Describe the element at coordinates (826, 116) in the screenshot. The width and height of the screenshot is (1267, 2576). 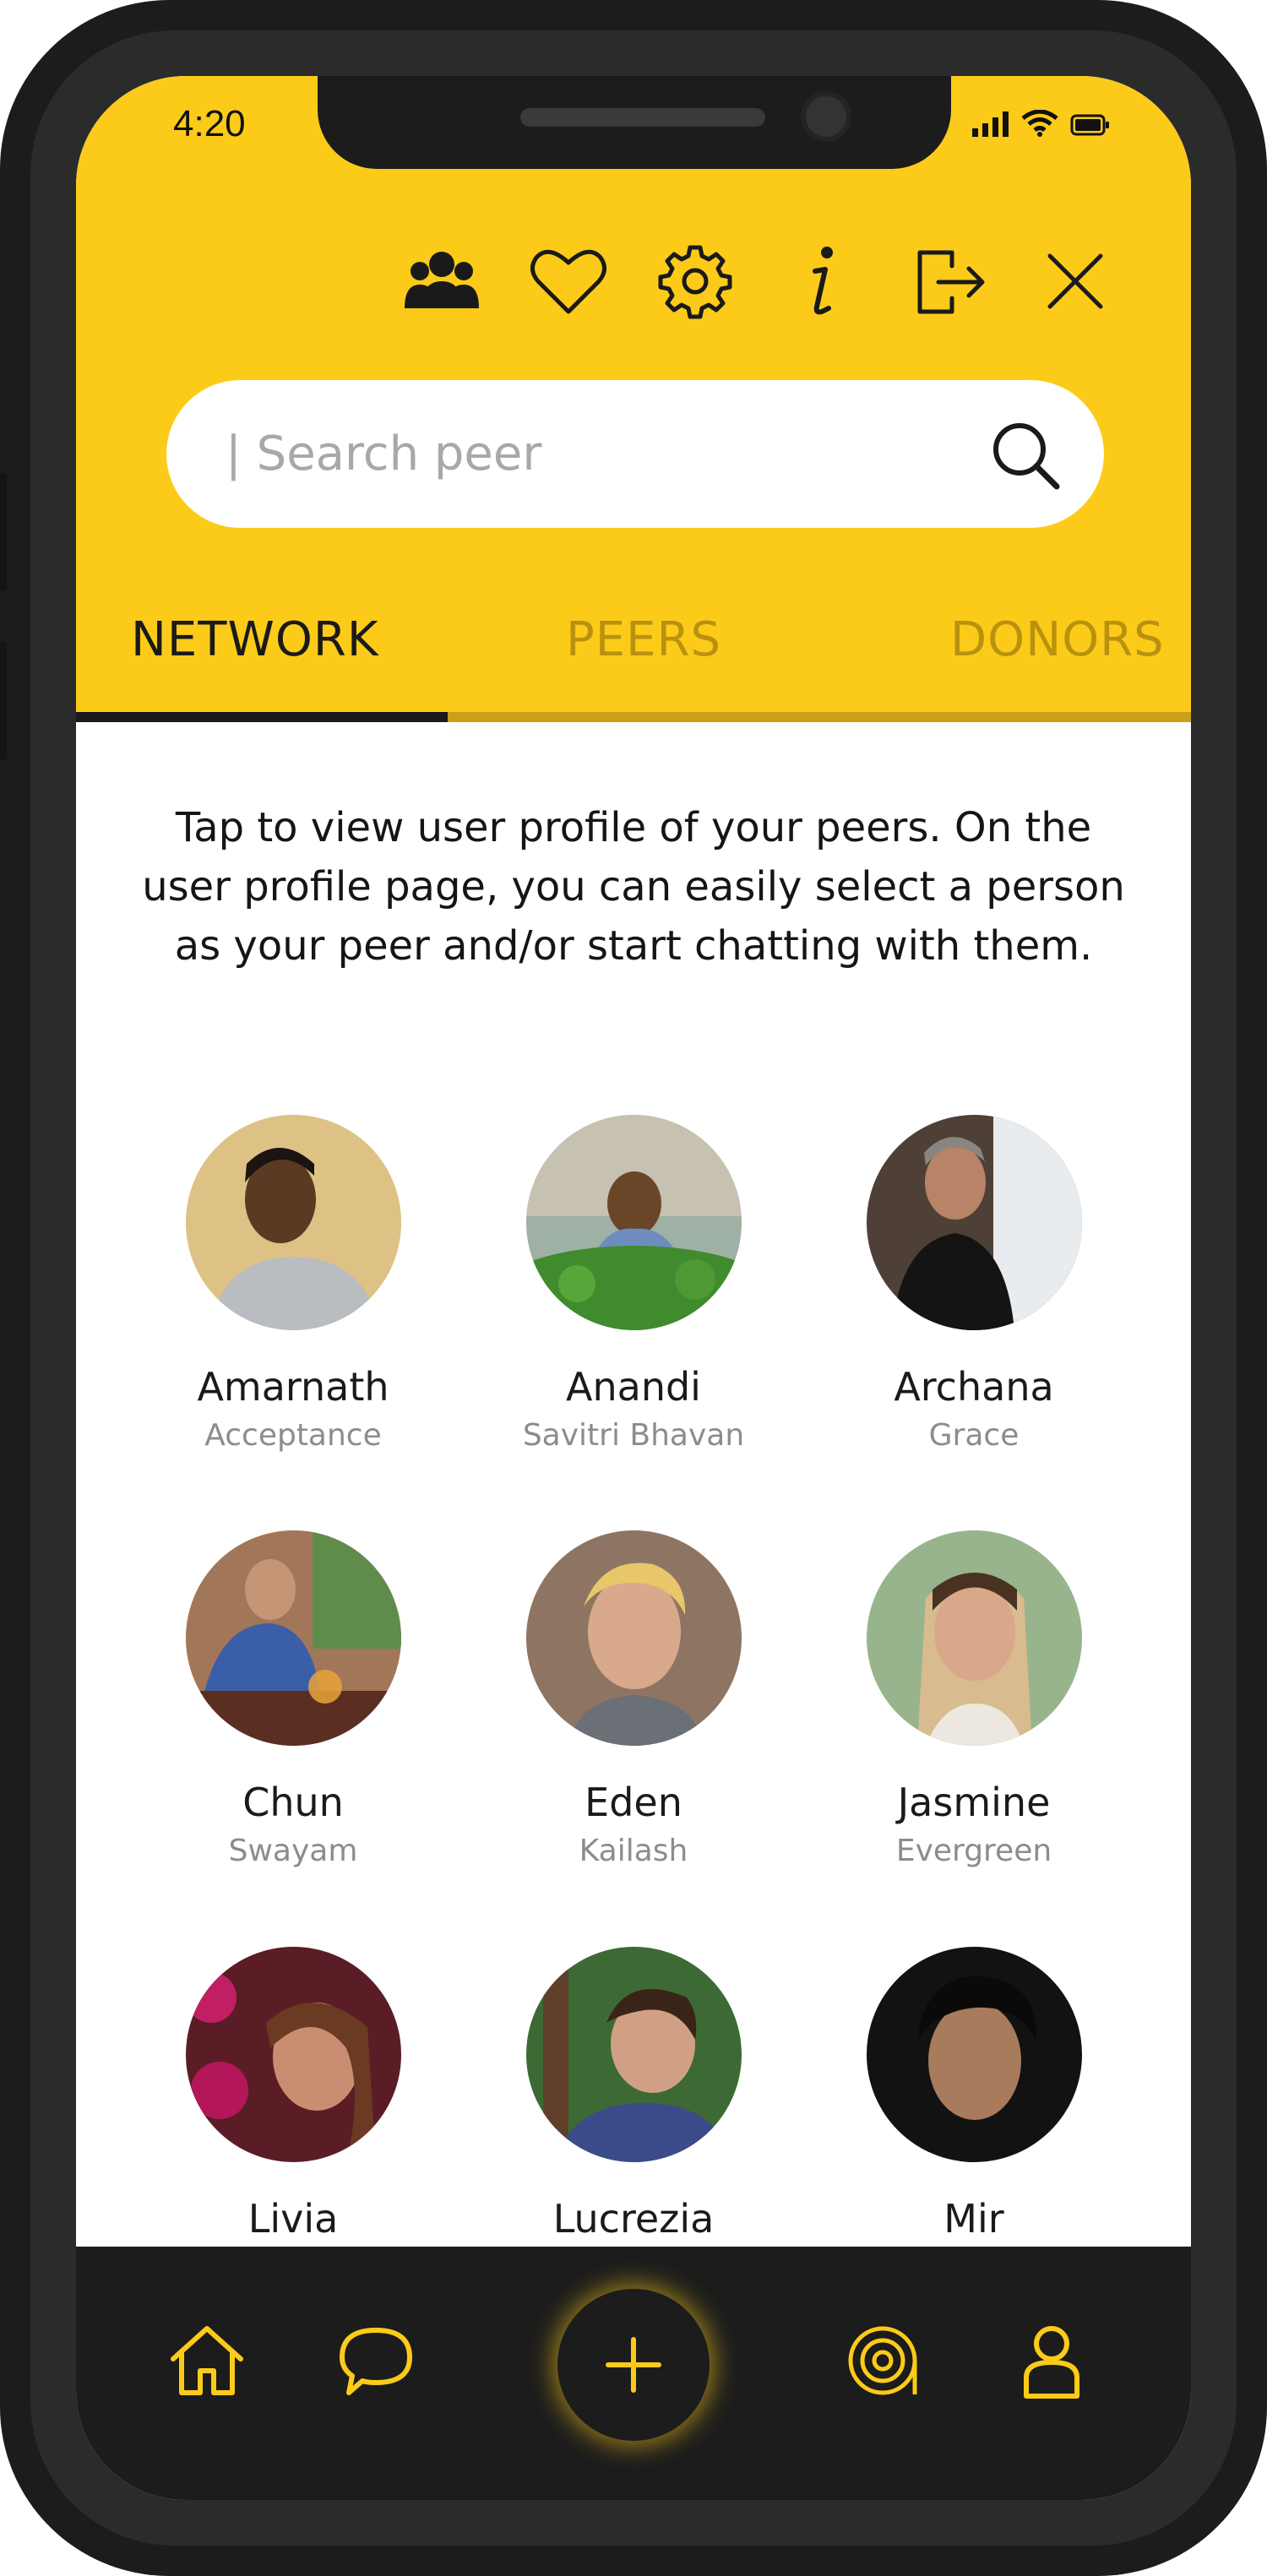
I see `camera` at that location.